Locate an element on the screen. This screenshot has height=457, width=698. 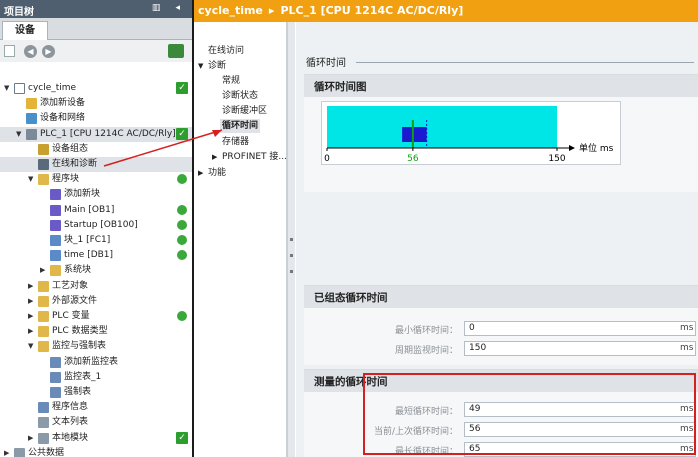
tree-item-technology-objects: ▶ 工艺对象 is located at coordinates (96, 286).